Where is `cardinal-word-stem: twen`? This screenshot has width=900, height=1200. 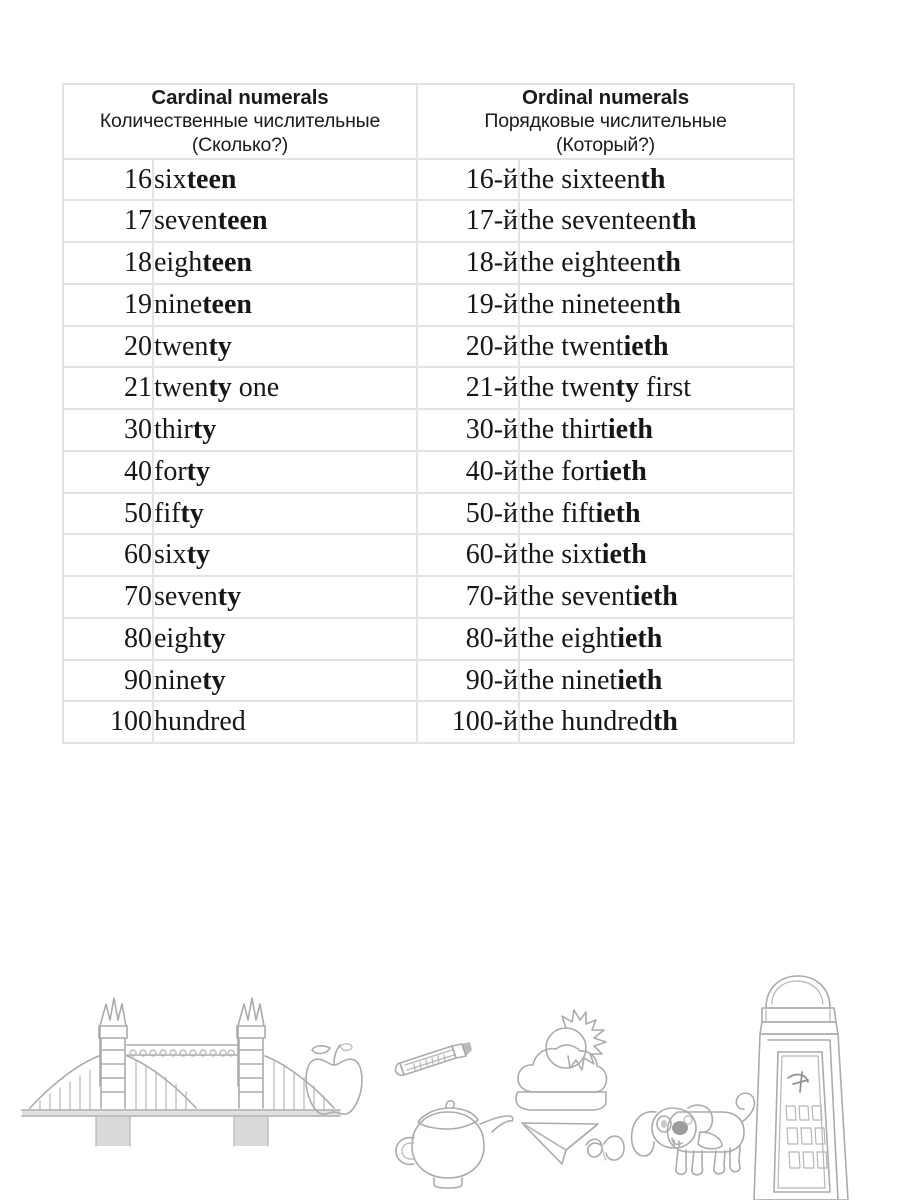
cardinal-word-stem: twen is located at coordinates (181, 346).